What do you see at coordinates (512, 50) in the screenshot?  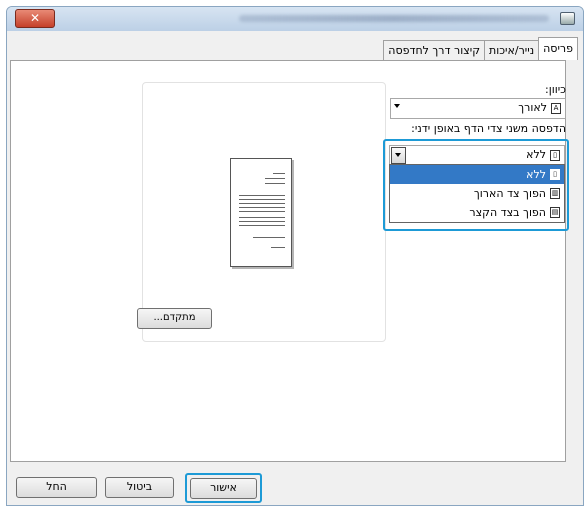 I see `tab-paper-quality: נייר/איכות` at bounding box center [512, 50].